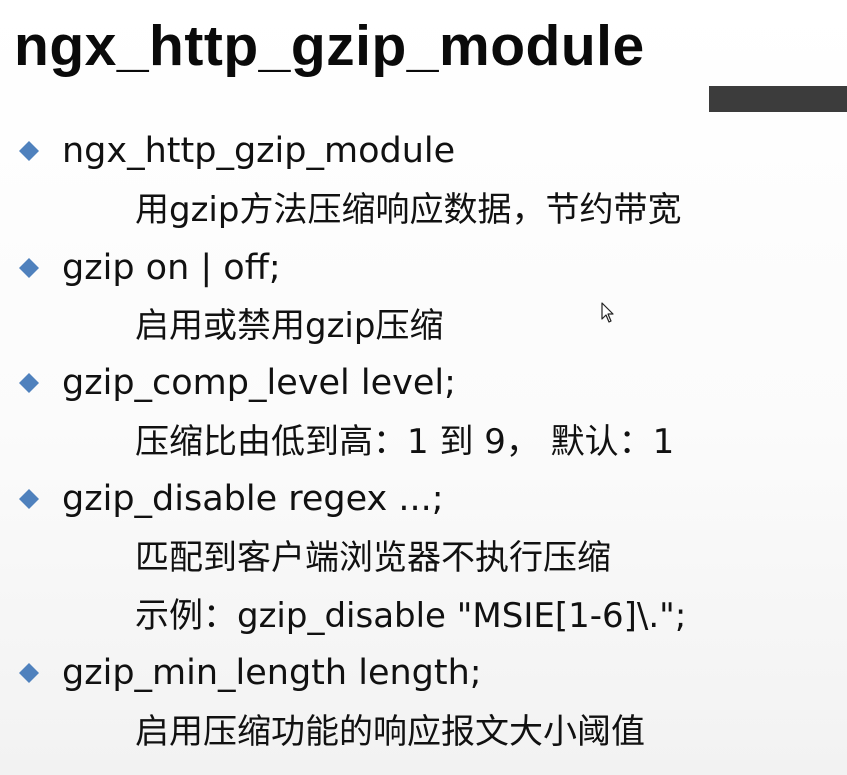 This screenshot has width=847, height=775. I want to click on mouse-cursor-icon, so click(607, 312).